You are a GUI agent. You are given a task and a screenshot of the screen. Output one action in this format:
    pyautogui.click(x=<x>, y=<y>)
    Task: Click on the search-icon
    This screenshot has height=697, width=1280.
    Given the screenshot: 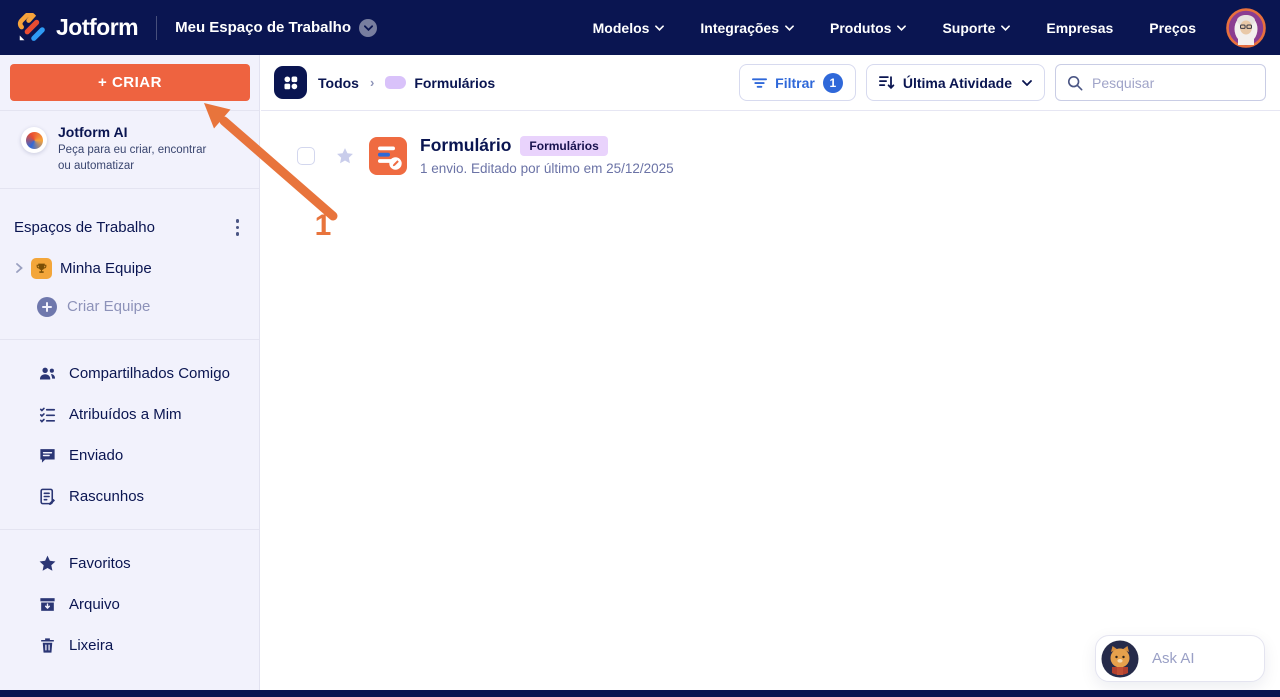 What is the action you would take?
    pyautogui.click(x=1075, y=82)
    